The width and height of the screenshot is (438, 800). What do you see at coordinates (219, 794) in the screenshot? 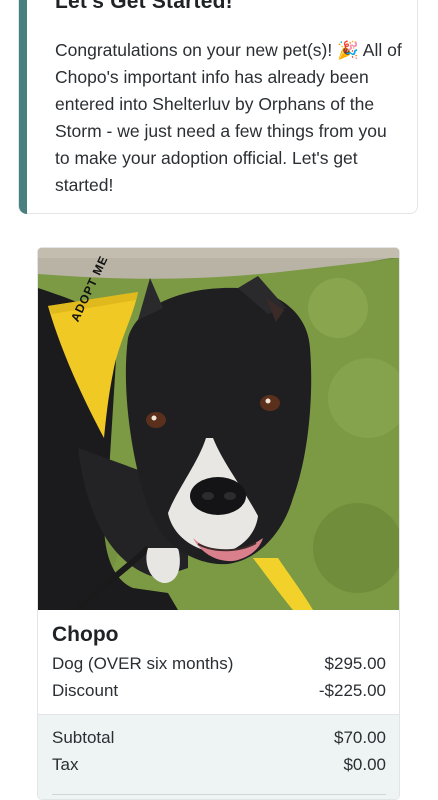
I see `totals-divider` at bounding box center [219, 794].